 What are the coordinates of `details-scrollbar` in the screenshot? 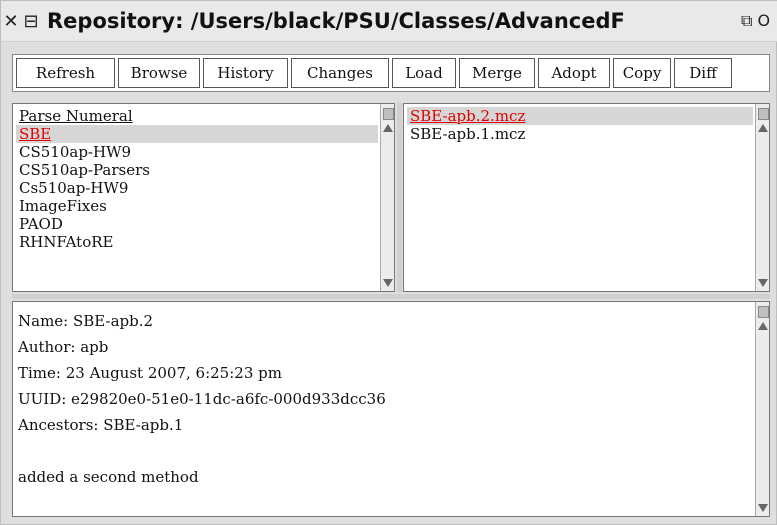 It's located at (762, 409).